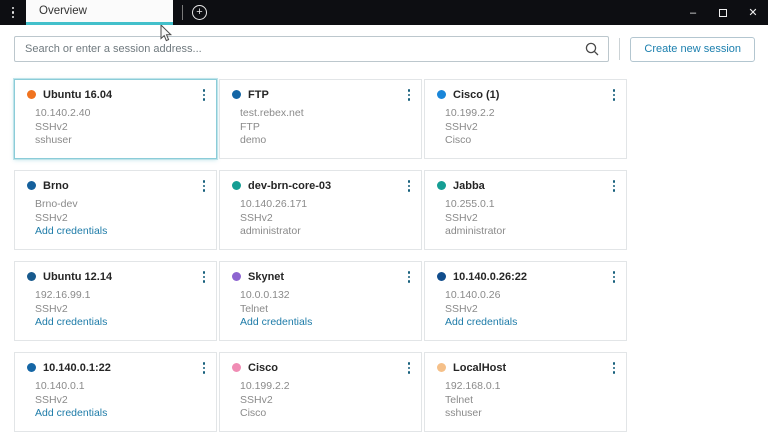  What do you see at coordinates (274, 204) in the screenshot?
I see `session-host: 10.140.26.171` at bounding box center [274, 204].